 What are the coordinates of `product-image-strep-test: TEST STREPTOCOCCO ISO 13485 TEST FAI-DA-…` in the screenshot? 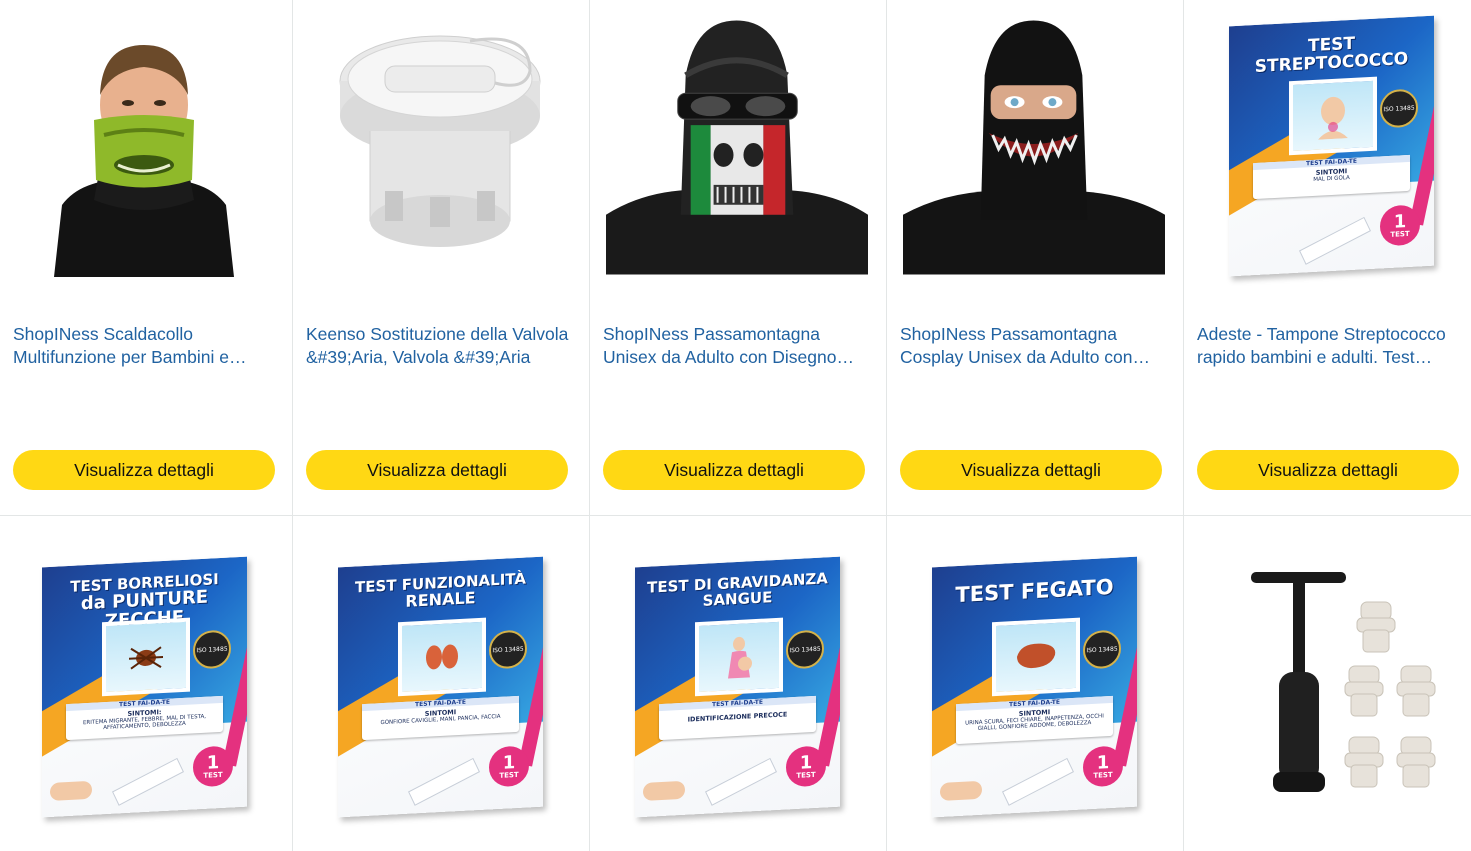 It's located at (1331, 146).